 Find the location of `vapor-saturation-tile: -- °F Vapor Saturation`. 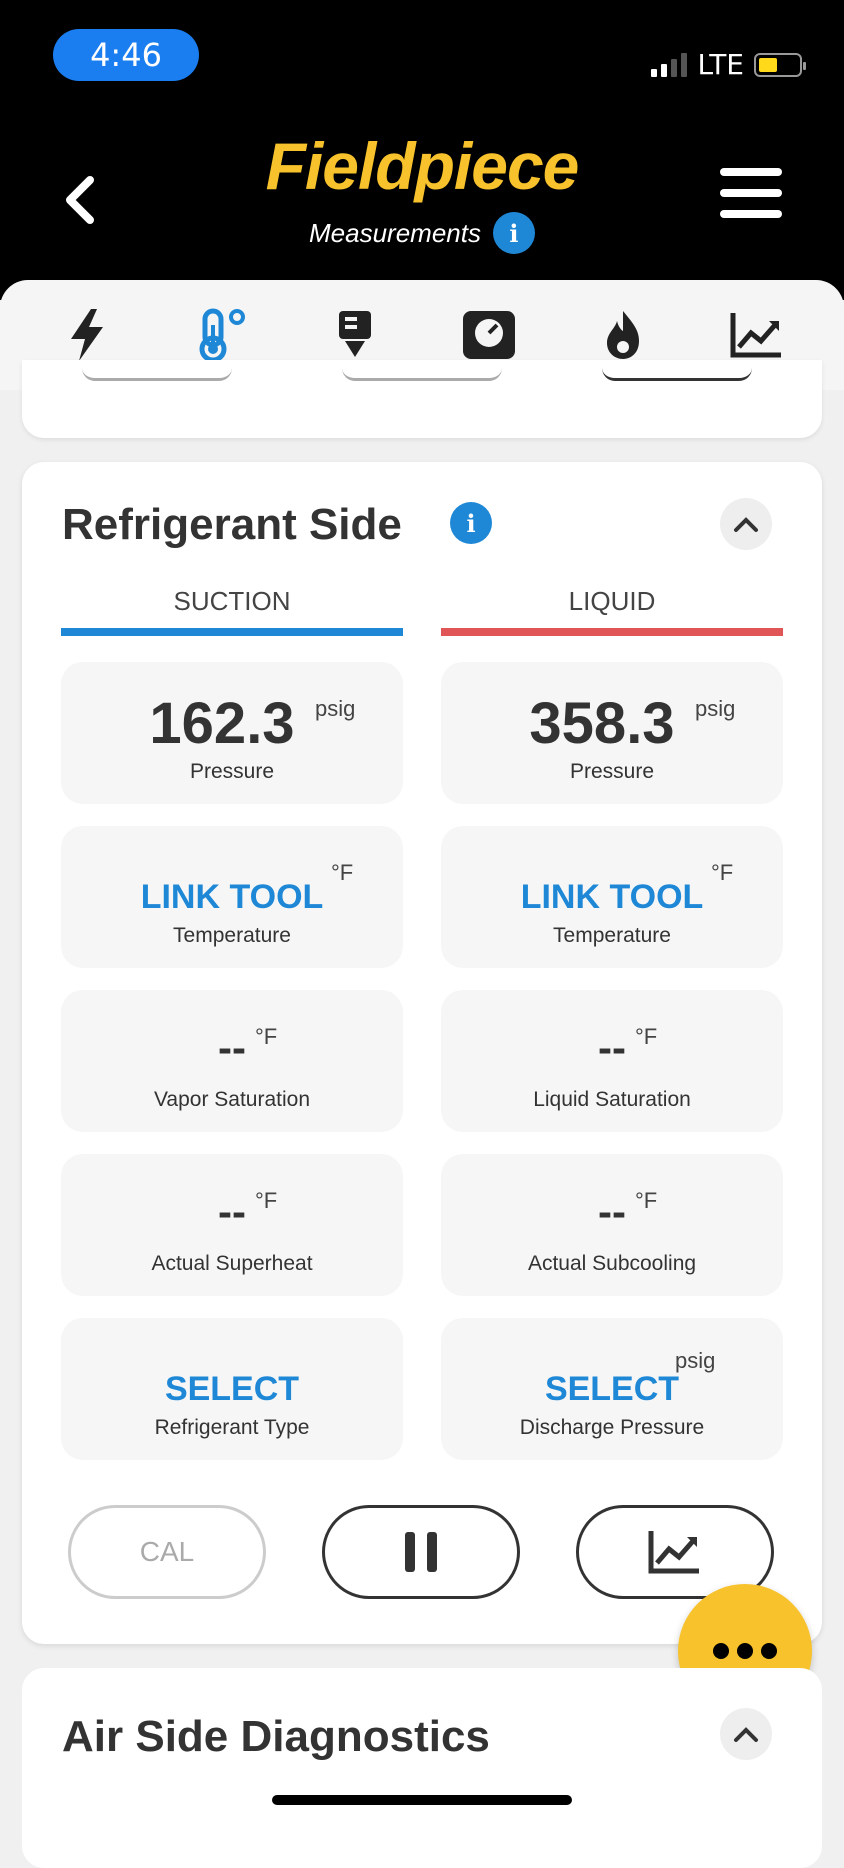

vapor-saturation-tile: -- °F Vapor Saturation is located at coordinates (232, 1061).